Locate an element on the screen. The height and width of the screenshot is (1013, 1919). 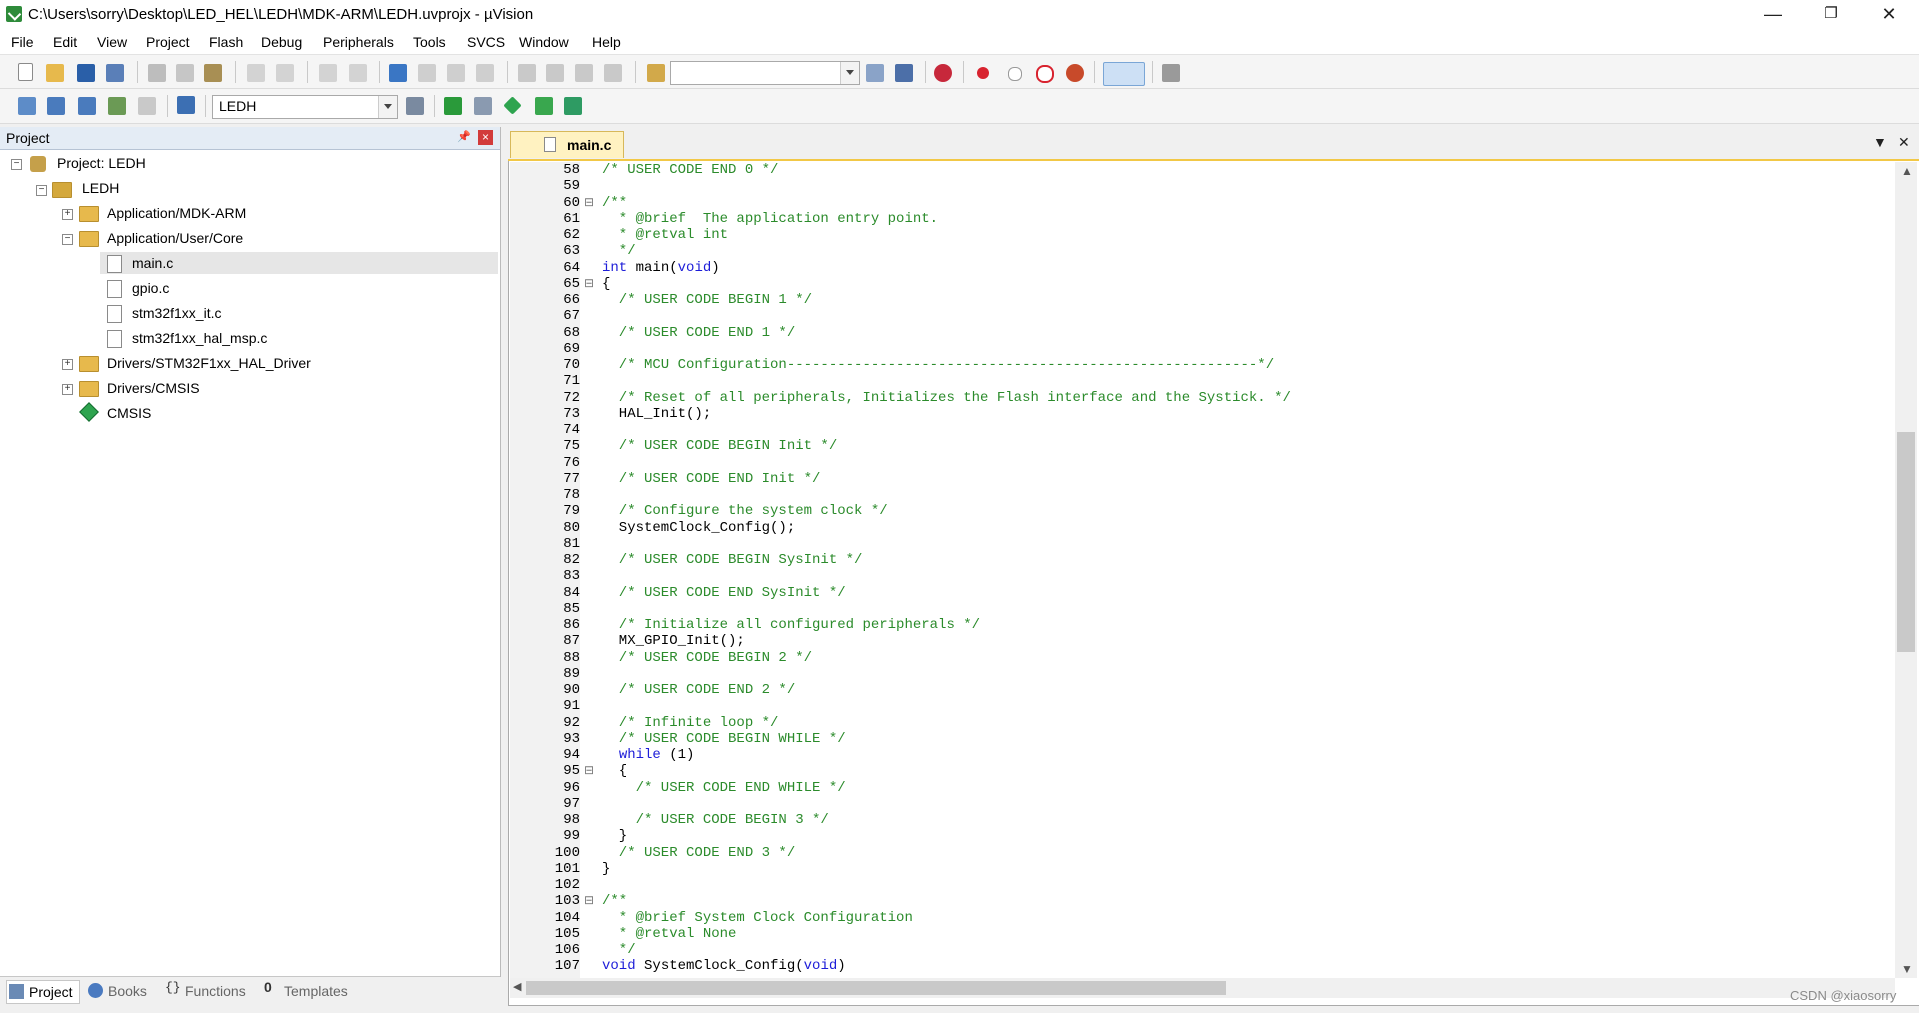
clear-bookmarks-icon is located at coordinates (485, 73).